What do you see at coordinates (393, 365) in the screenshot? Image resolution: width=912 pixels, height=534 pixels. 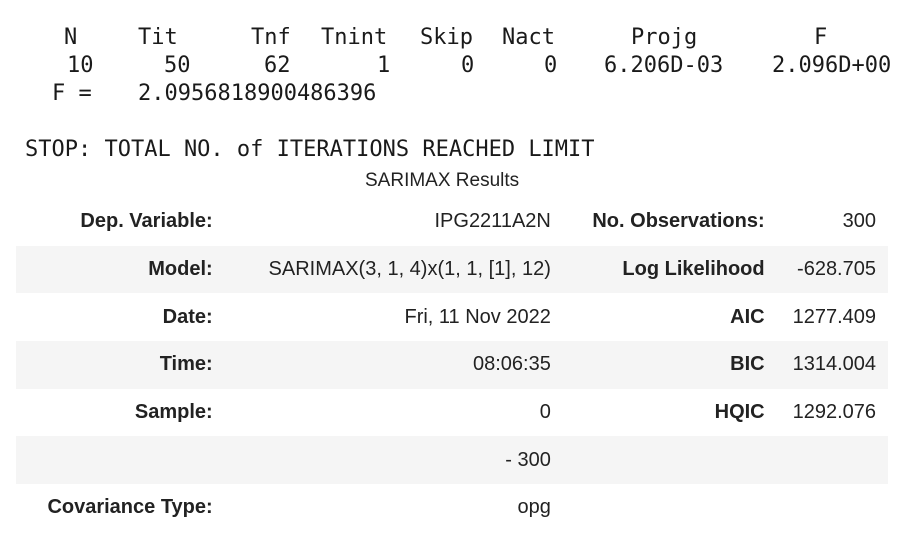 I see `row-value: 08:06:35` at bounding box center [393, 365].